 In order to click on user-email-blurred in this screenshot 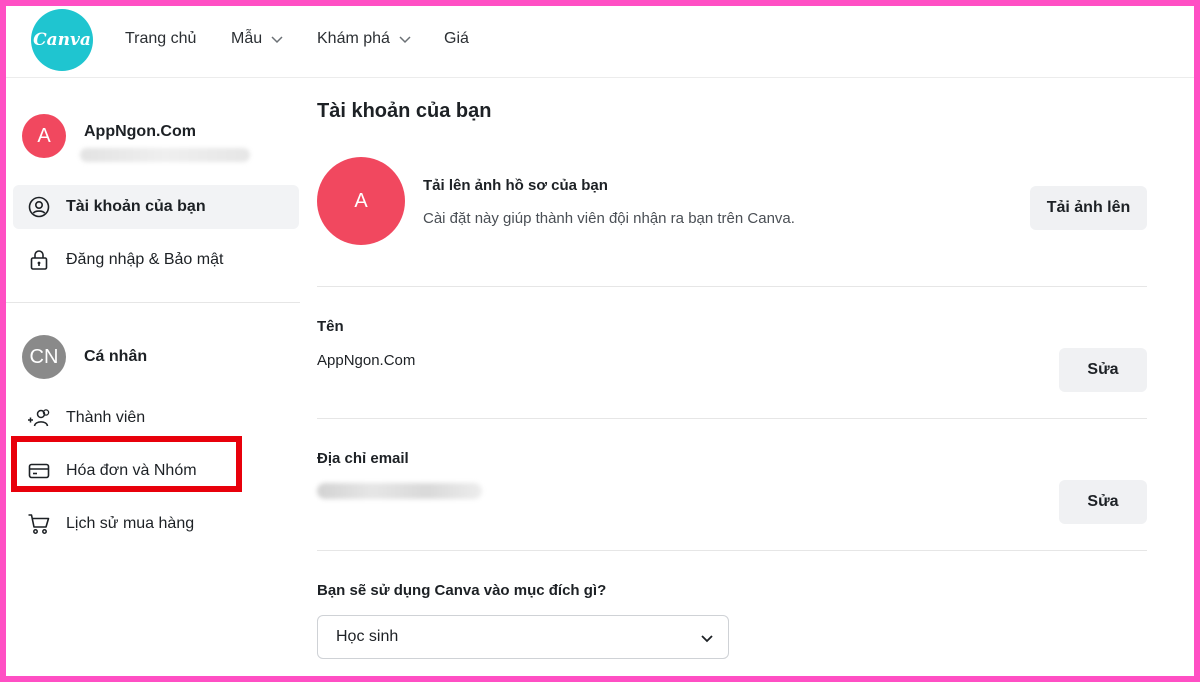, I will do `click(165, 155)`.